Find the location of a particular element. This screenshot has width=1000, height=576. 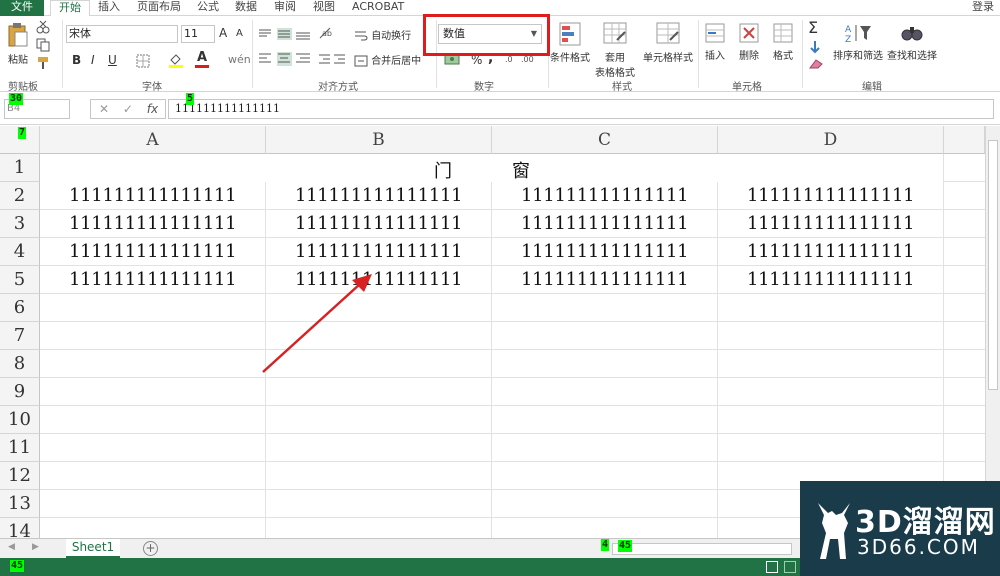

enter-icon: ✓ is located at coordinates (128, 109).